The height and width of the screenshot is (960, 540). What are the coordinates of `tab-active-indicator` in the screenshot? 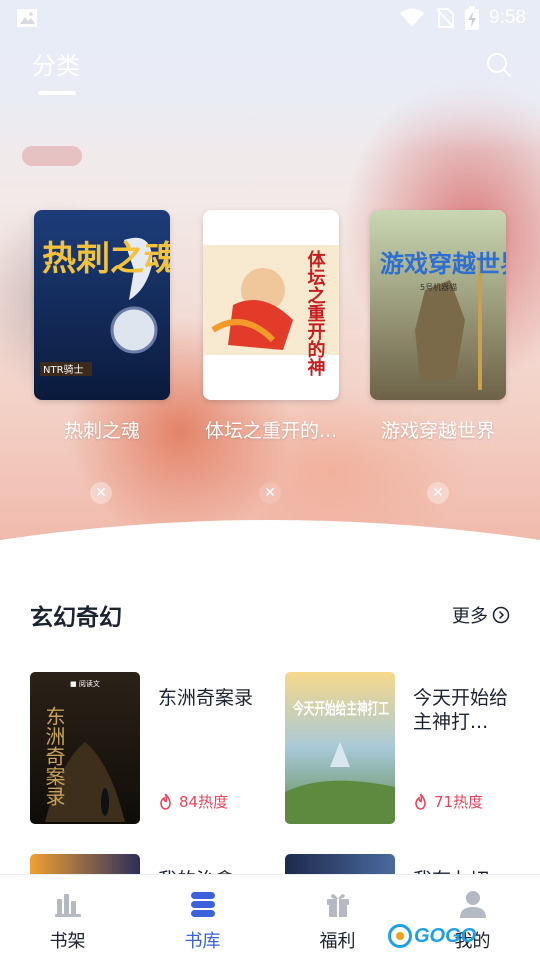 It's located at (57, 93).